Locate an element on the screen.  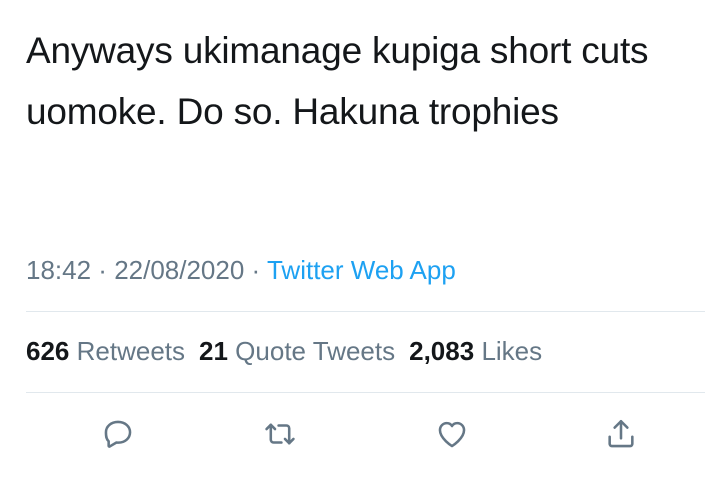
reply-icon is located at coordinates (118, 434).